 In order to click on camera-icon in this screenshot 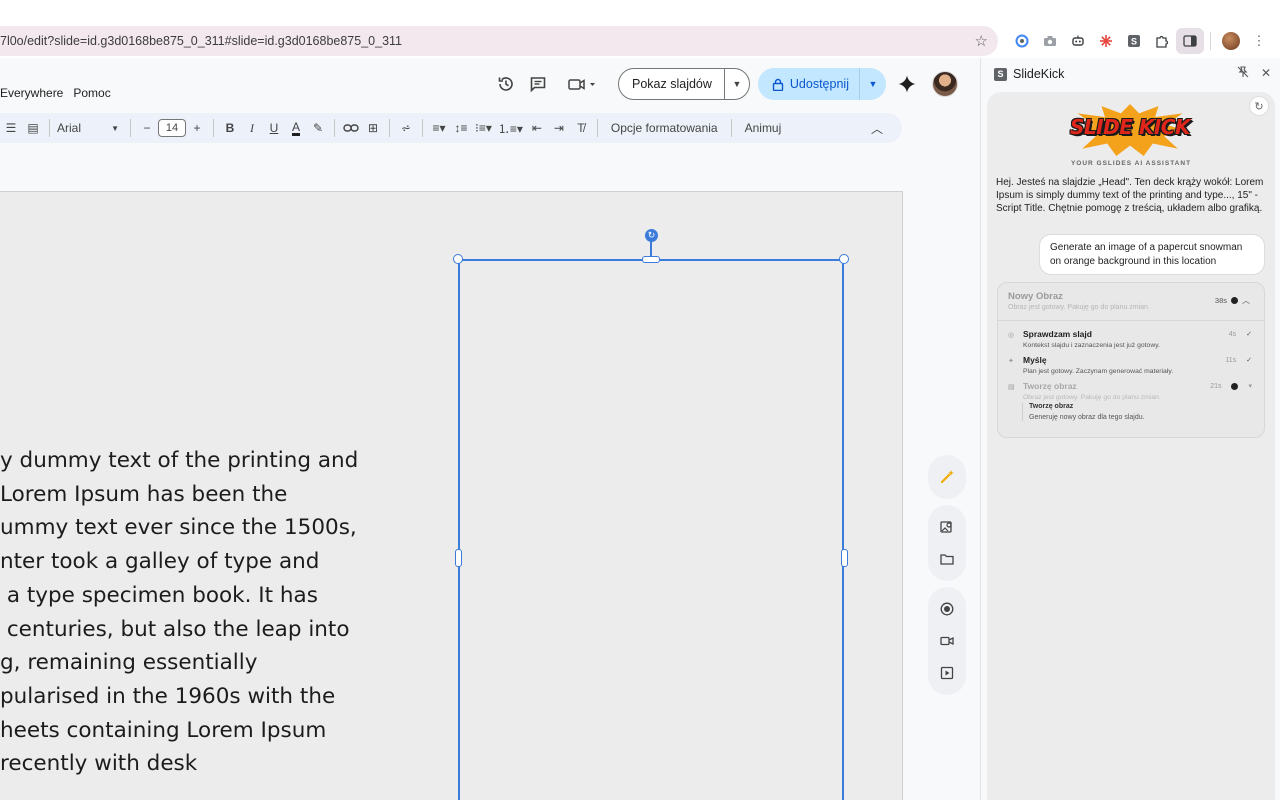, I will do `click(1050, 41)`.